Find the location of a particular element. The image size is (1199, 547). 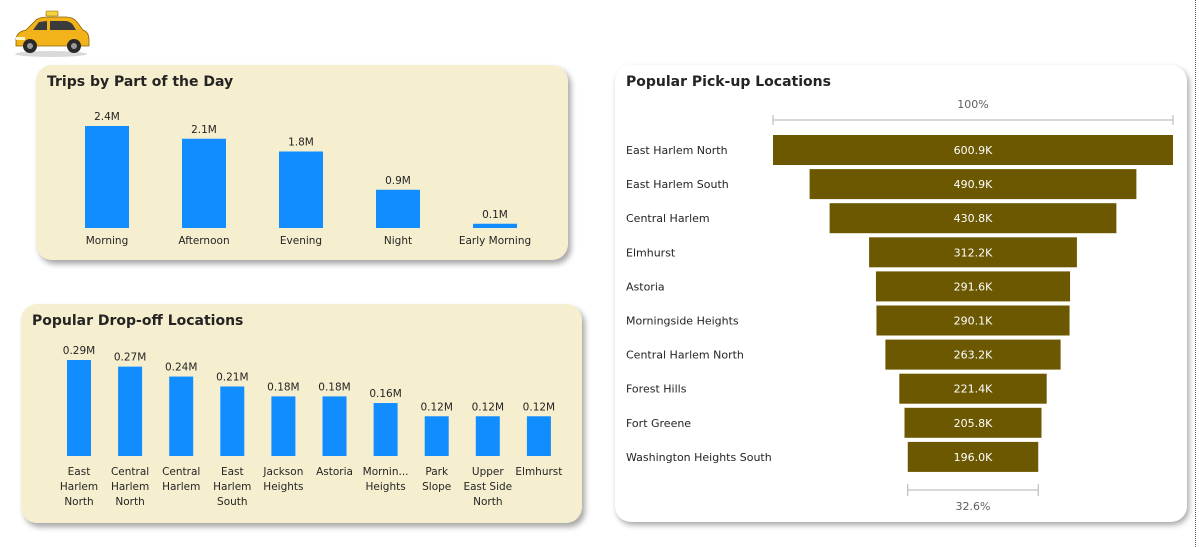

funnel-value-3: 312.2K is located at coordinates (973, 252).